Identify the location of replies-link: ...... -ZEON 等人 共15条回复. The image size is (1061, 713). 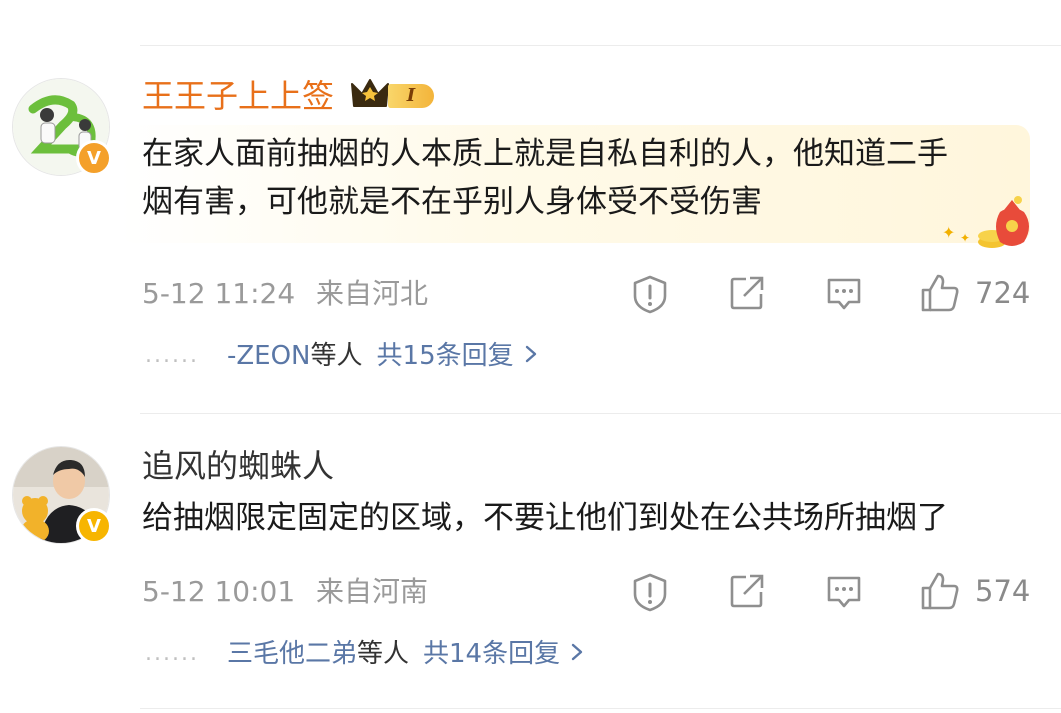
(341, 356).